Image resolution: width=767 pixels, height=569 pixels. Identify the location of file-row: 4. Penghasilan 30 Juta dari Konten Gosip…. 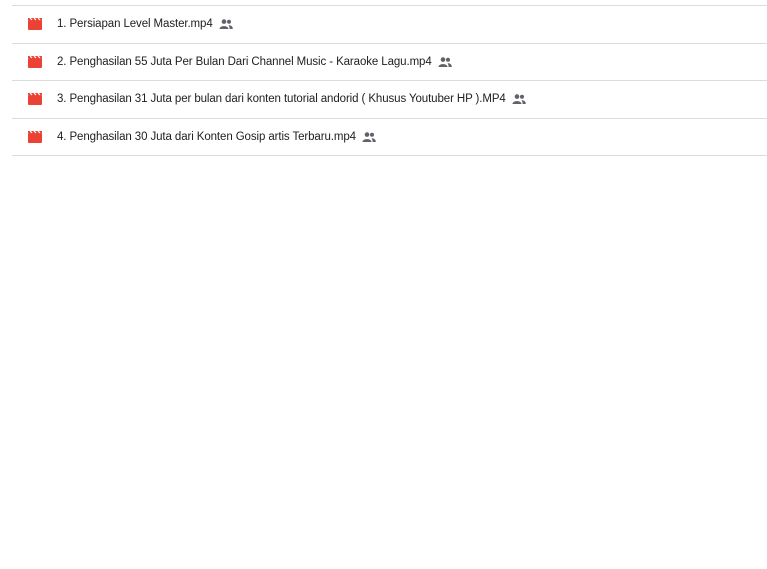
(389, 137).